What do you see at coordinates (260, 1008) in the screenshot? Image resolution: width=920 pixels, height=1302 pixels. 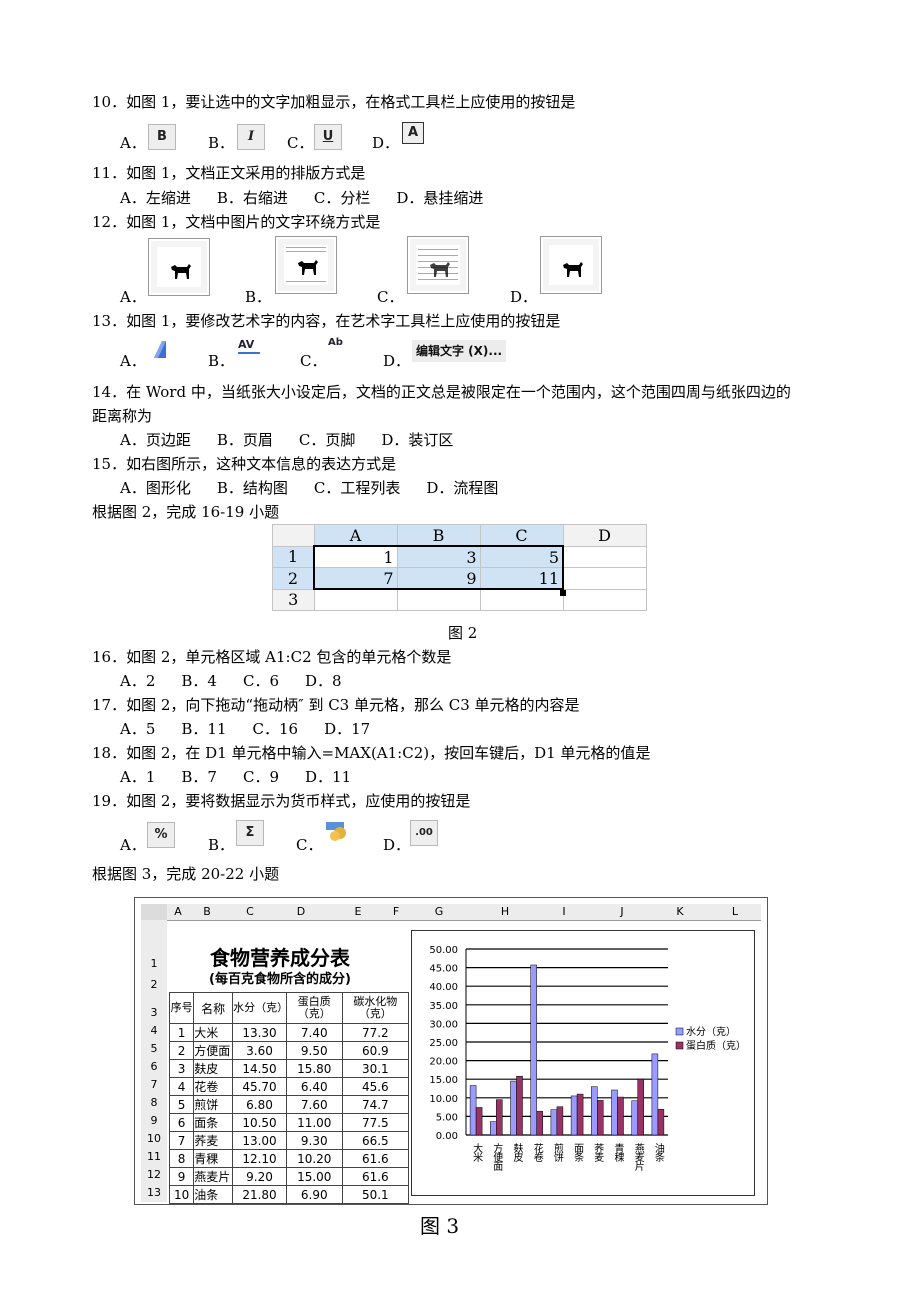 I see `header-water: 水分（克）` at bounding box center [260, 1008].